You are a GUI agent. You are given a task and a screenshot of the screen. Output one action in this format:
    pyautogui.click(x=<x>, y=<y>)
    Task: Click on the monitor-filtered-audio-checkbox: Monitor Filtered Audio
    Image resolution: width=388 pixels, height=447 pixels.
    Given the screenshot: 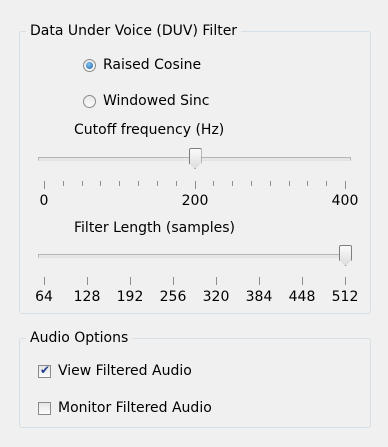 What is the action you would take?
    pyautogui.click(x=125, y=408)
    